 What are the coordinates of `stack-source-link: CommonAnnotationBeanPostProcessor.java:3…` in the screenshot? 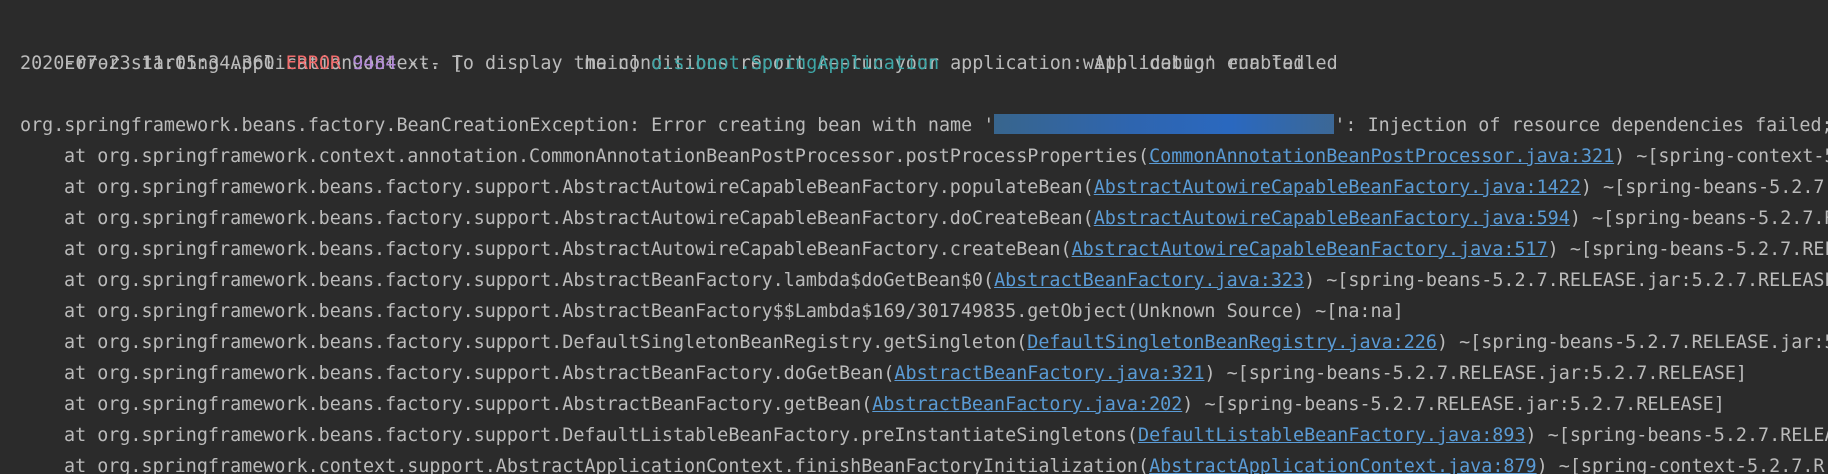 It's located at (1381, 156).